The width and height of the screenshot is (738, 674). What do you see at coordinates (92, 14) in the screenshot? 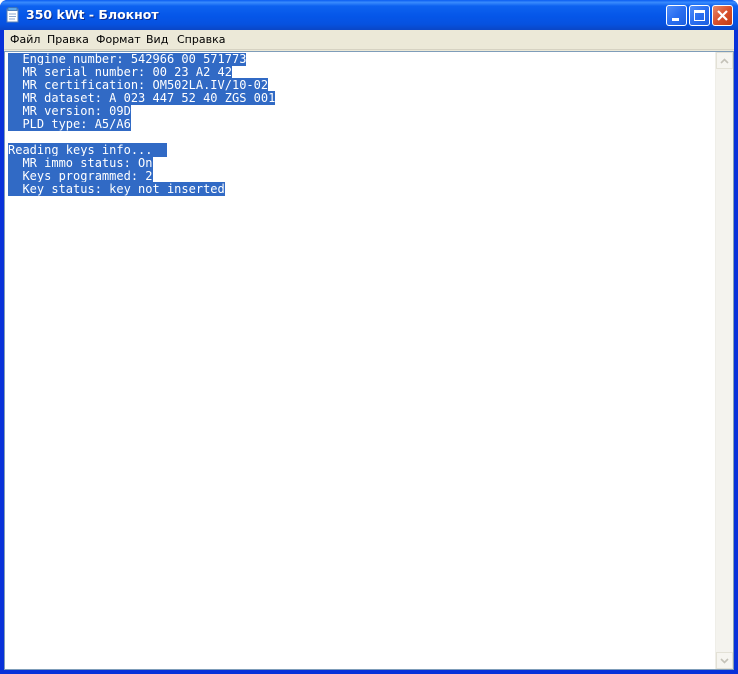
I see `window-title: 350 kWt - Блокнот` at bounding box center [92, 14].